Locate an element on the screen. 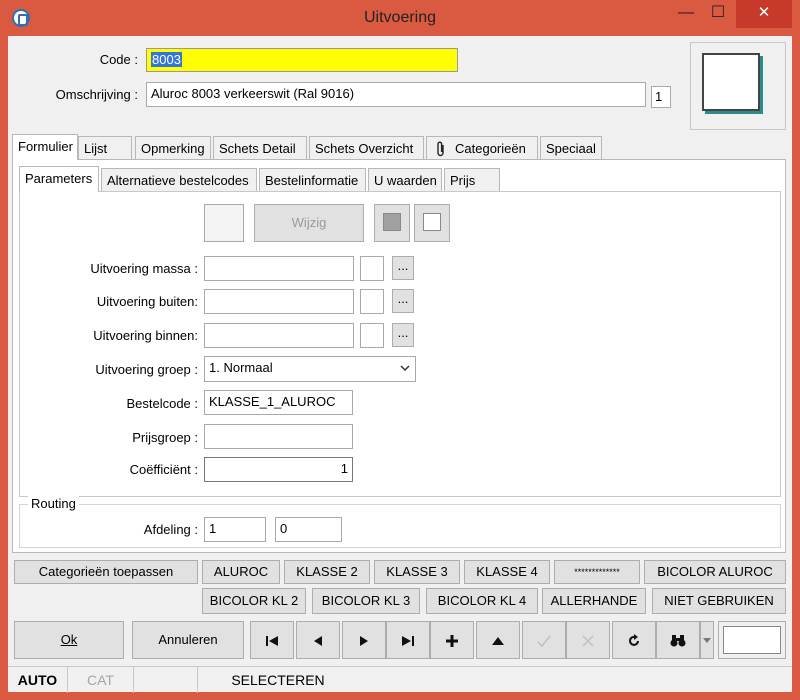 The height and width of the screenshot is (700, 800). subtab-parameters: Parameters is located at coordinates (59, 179).